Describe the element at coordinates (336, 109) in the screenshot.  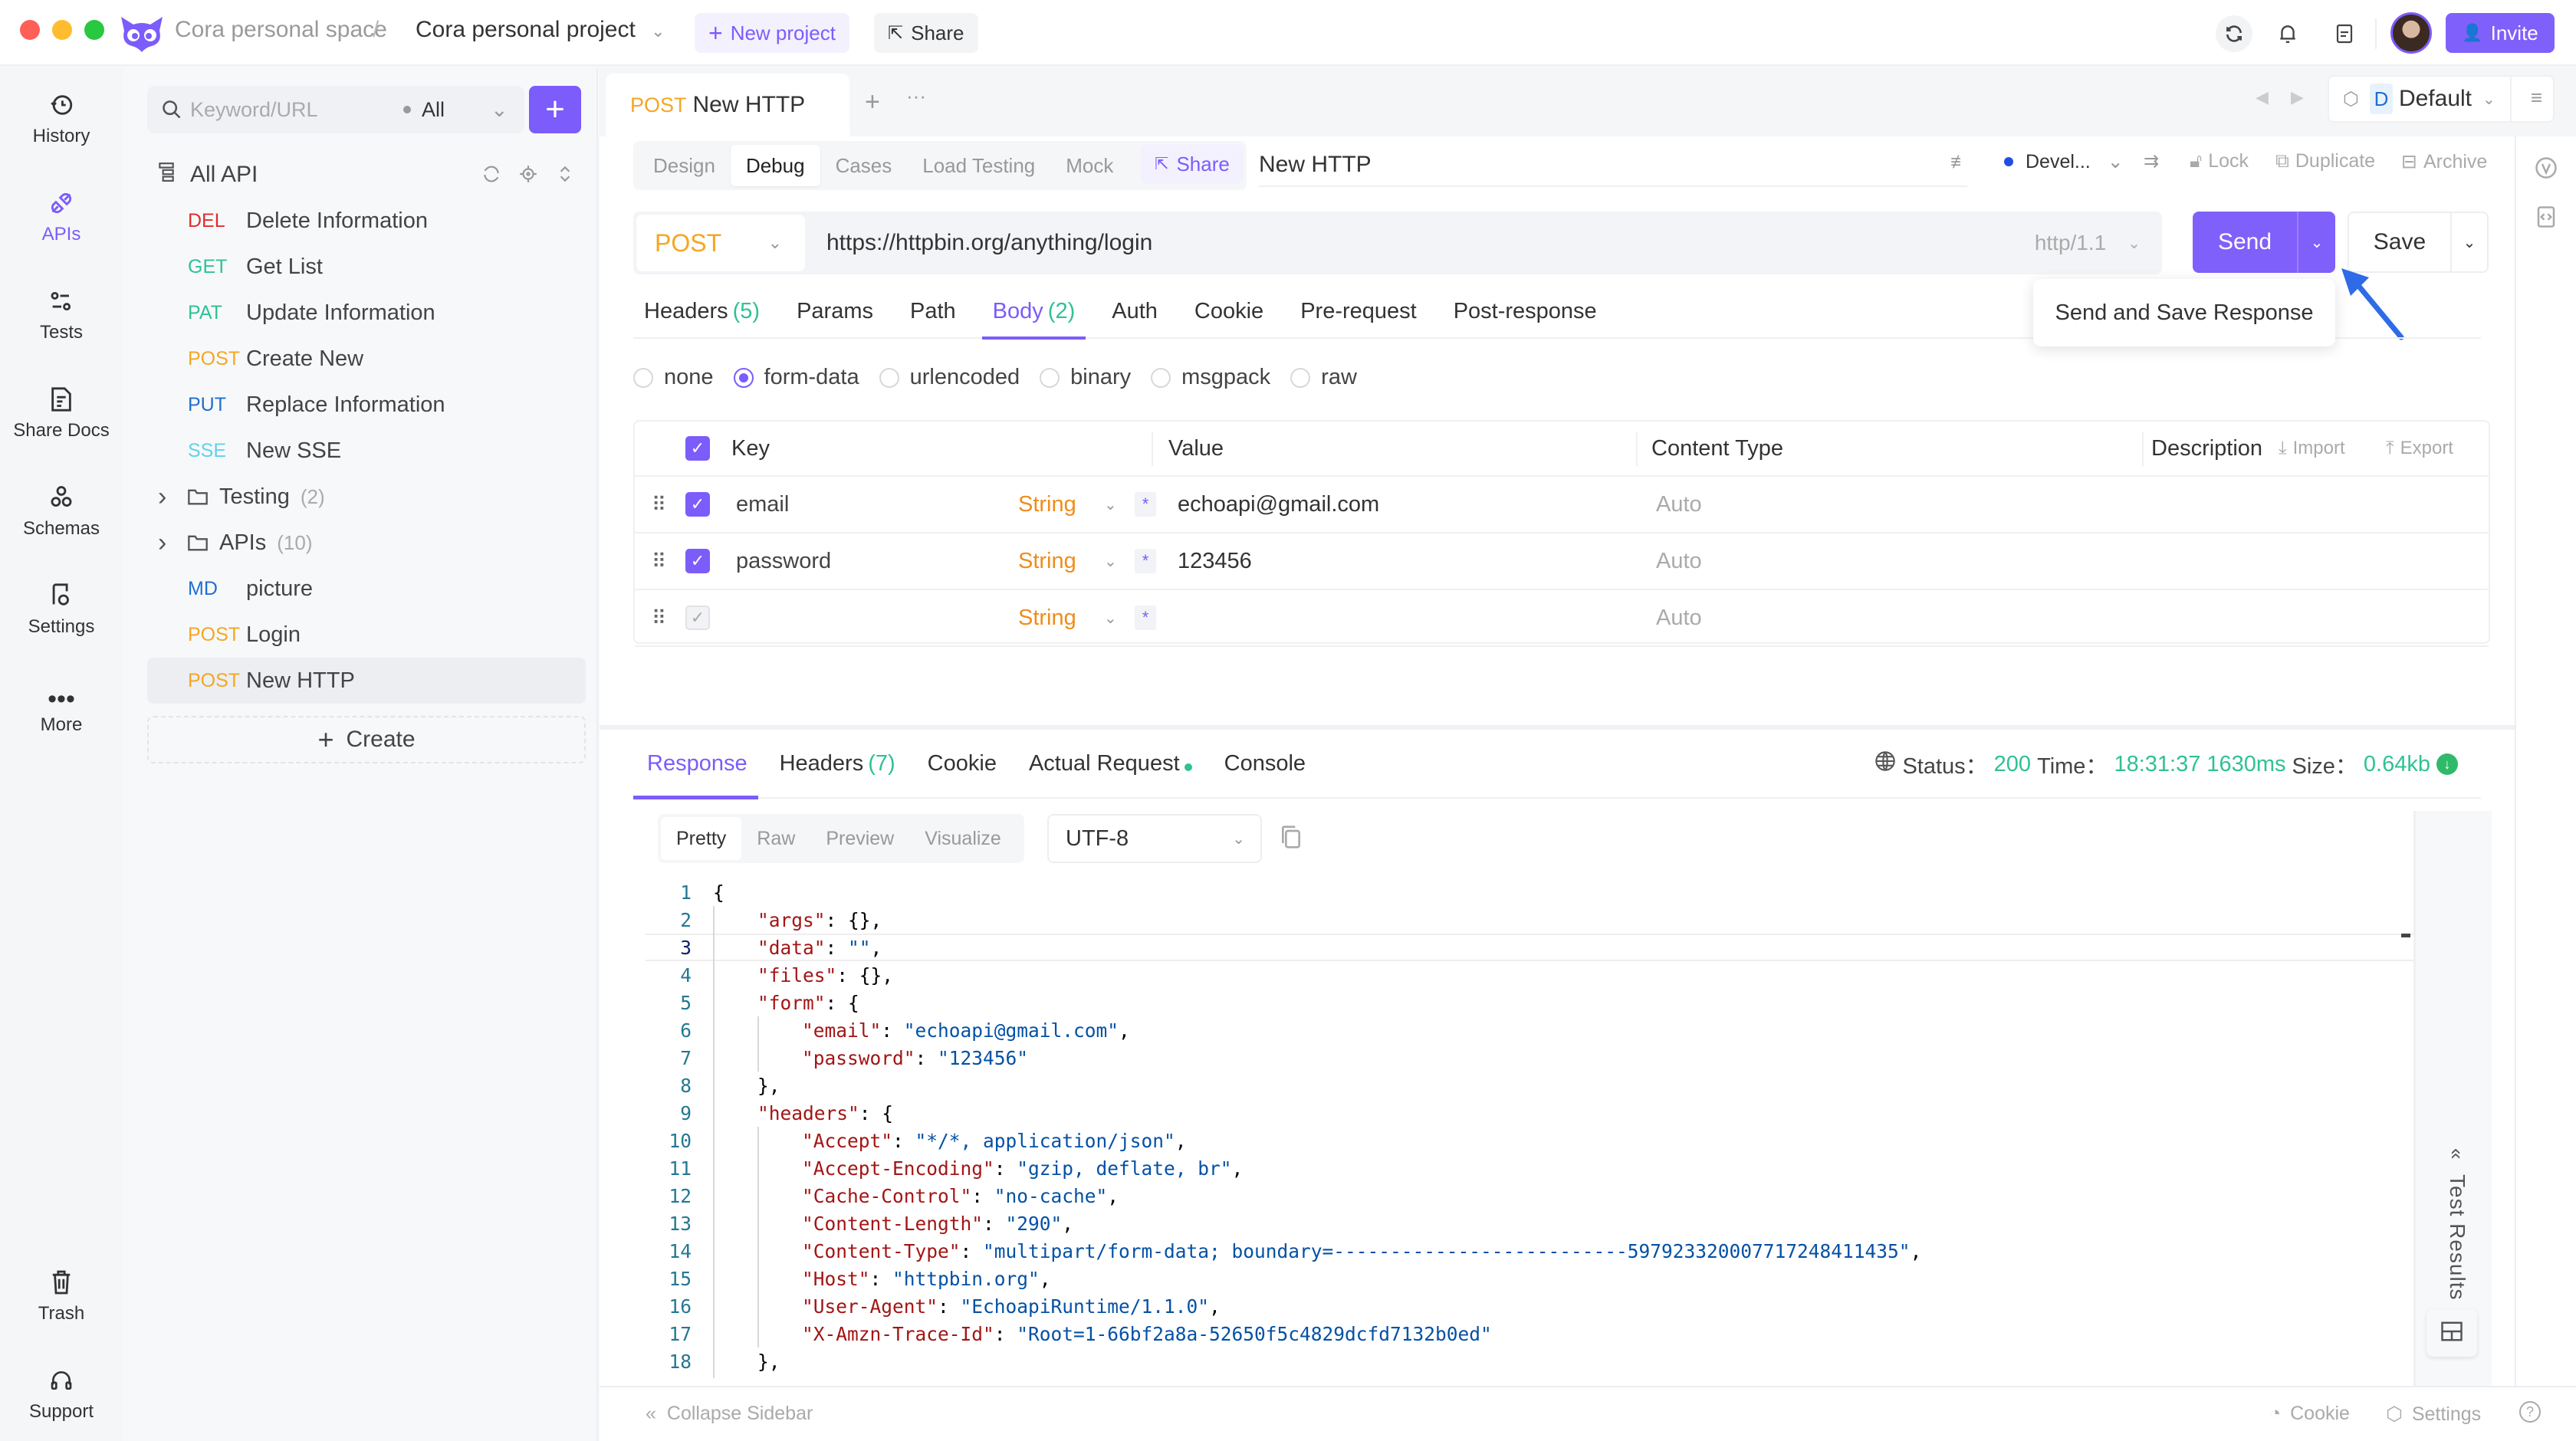
I see `search-input: Keyword/URL All ⌄` at that location.